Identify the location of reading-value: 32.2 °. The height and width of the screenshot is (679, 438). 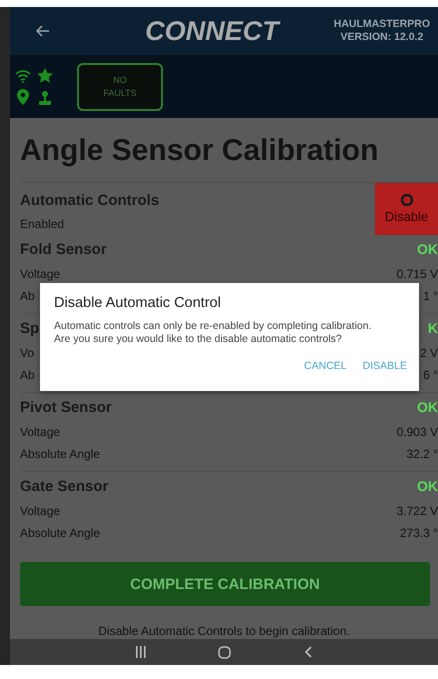
(422, 454).